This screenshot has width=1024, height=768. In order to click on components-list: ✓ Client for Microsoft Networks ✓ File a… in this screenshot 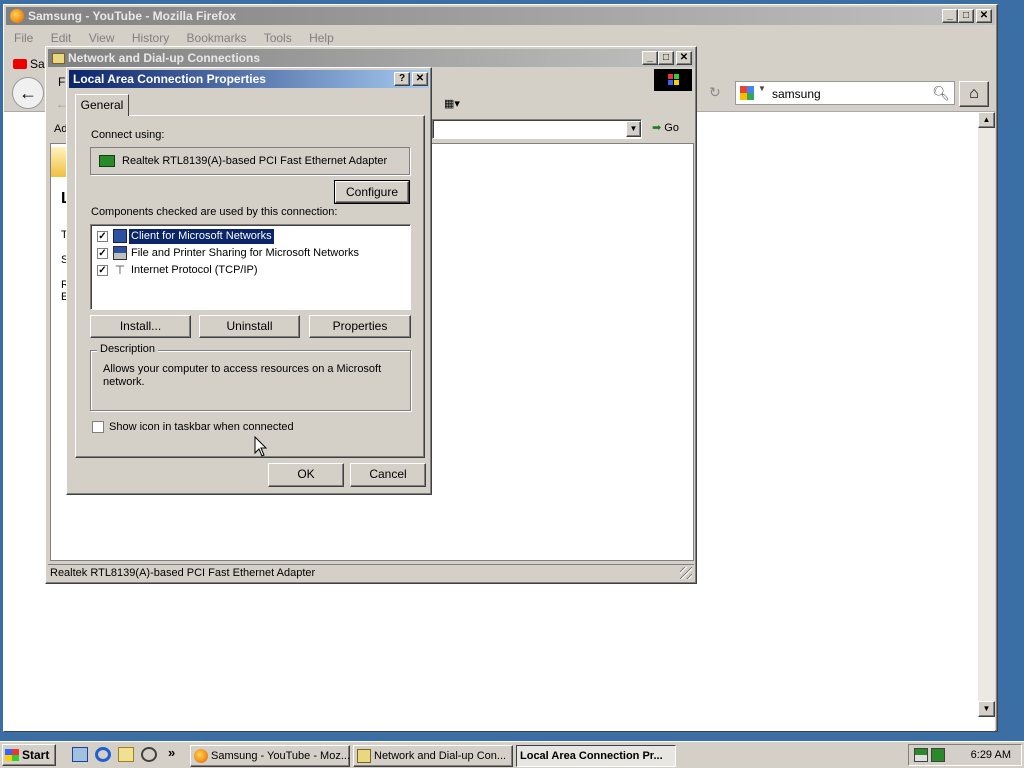, I will do `click(250, 267)`.